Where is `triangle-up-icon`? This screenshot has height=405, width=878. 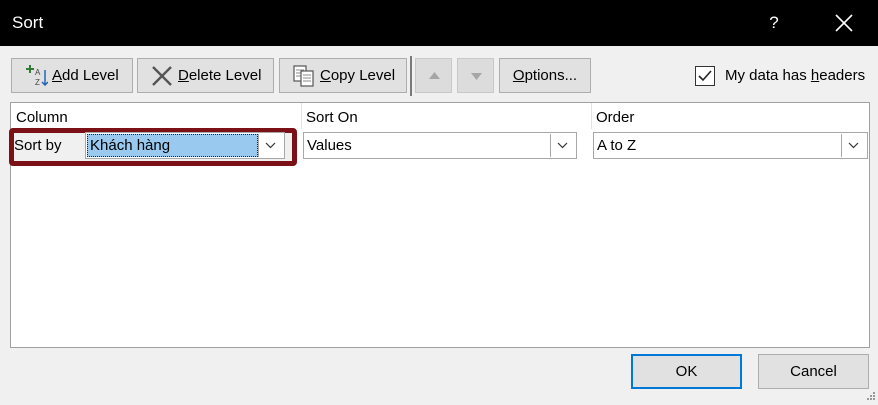 triangle-up-icon is located at coordinates (434, 75).